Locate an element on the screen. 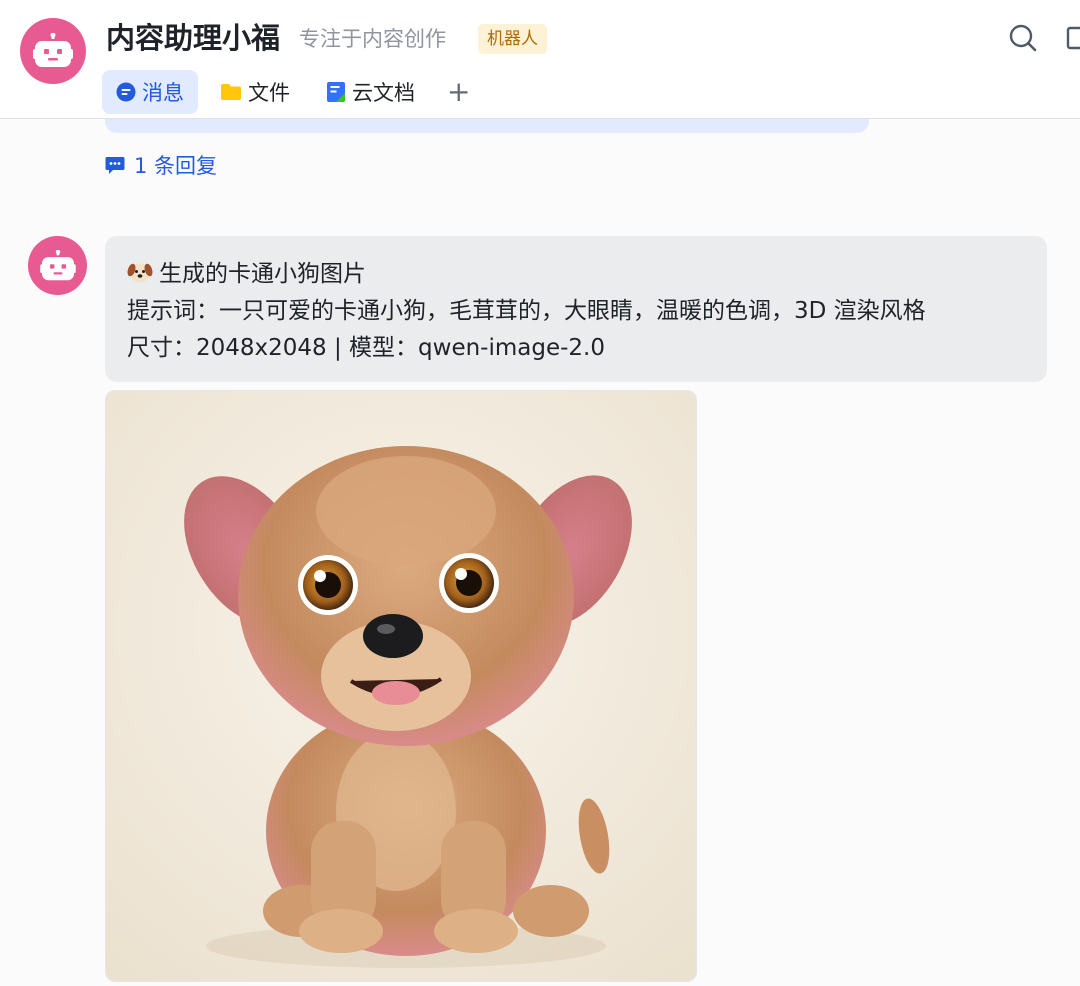  thread-reply-link: 1 条回复 is located at coordinates (161, 165).